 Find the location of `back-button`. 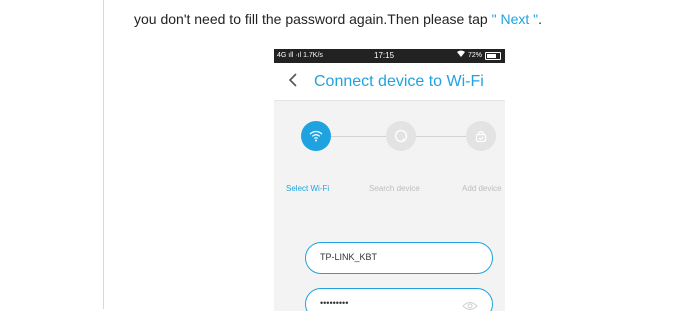

back-button is located at coordinates (293, 81).